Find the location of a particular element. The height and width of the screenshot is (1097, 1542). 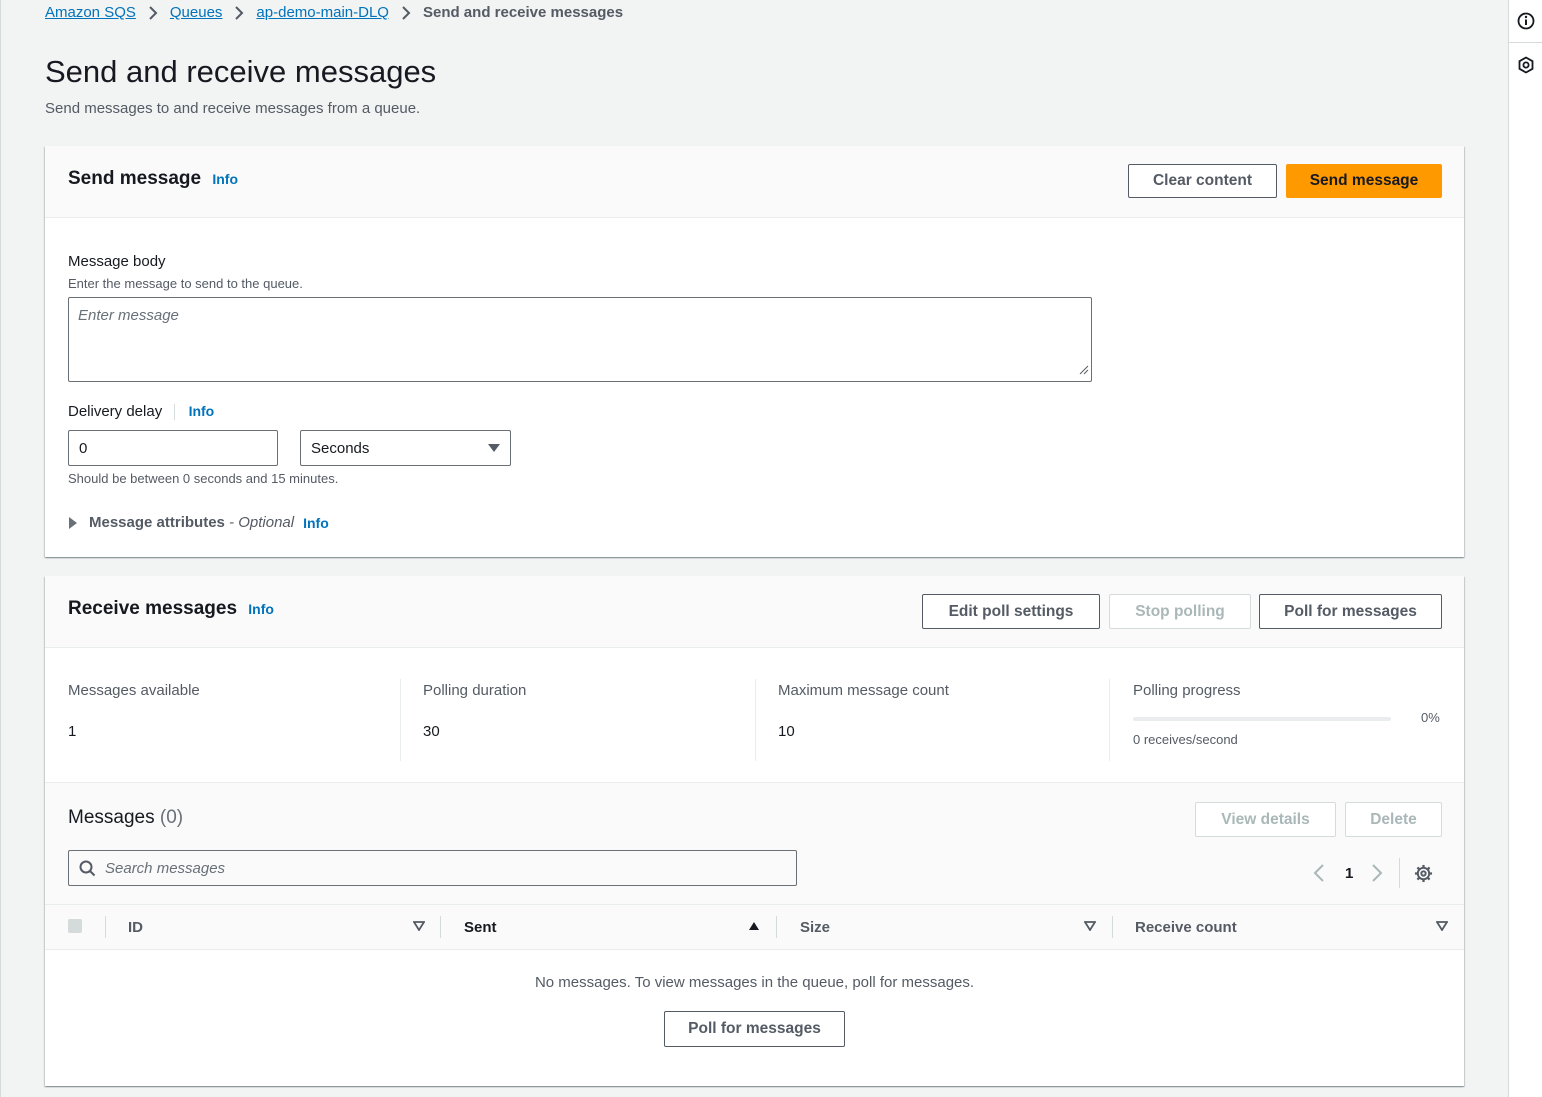

column-header-size: Size is located at coordinates (815, 927).